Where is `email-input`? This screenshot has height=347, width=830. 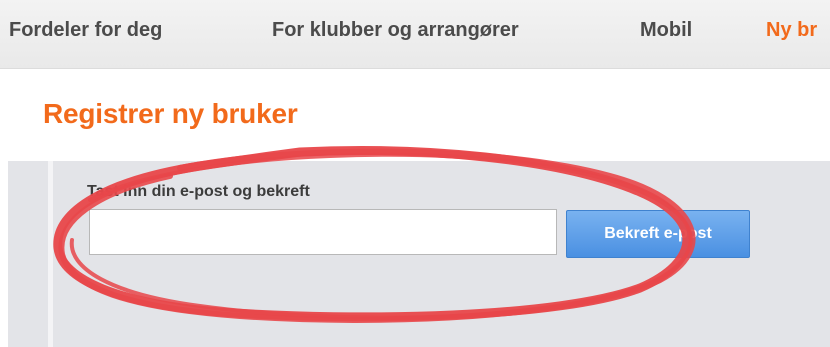
email-input is located at coordinates (323, 232).